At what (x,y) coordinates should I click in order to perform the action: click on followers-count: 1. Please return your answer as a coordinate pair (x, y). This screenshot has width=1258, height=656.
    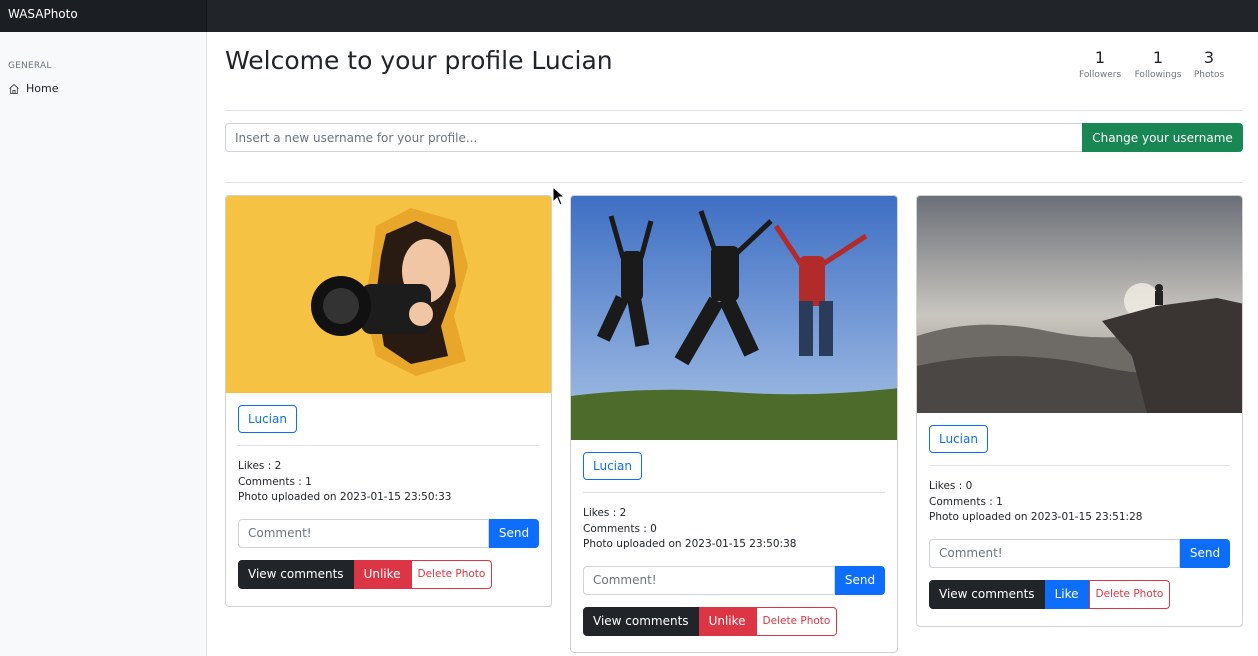
    Looking at the image, I should click on (1100, 57).